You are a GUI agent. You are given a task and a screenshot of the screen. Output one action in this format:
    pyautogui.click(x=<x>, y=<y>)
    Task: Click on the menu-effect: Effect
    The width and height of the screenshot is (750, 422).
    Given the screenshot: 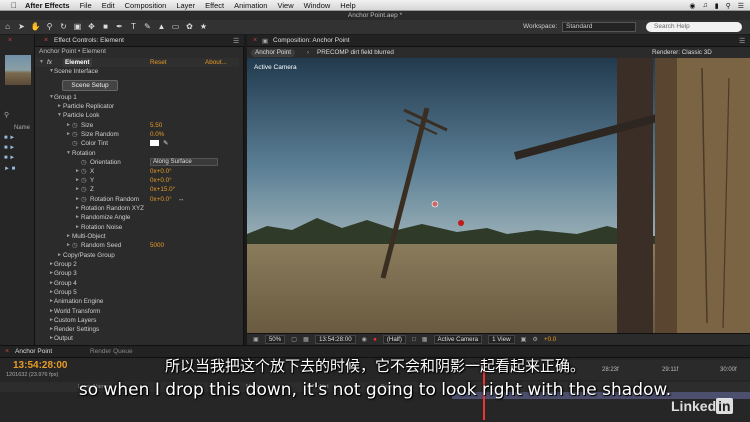 What is the action you would take?
    pyautogui.click(x=214, y=5)
    